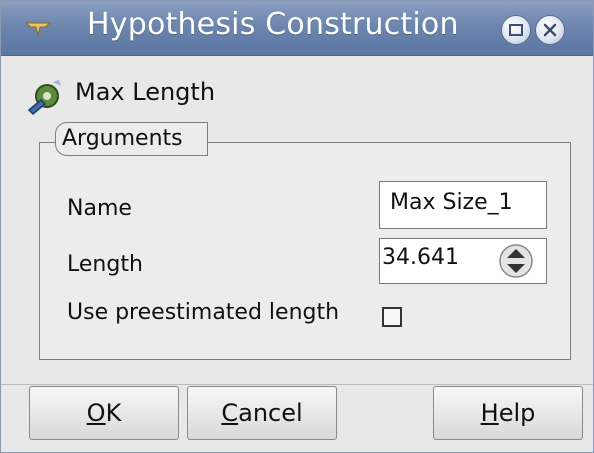  Describe the element at coordinates (113, 413) in the screenshot. I see `ok-label: K` at that location.